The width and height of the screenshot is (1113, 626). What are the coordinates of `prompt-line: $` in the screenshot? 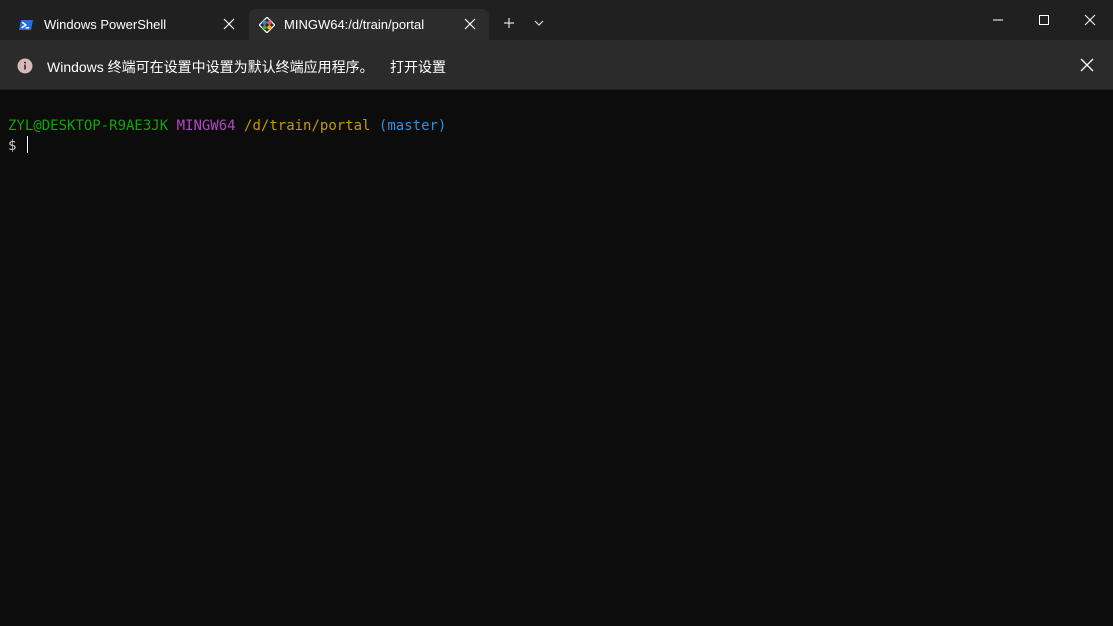 It's located at (18, 146).